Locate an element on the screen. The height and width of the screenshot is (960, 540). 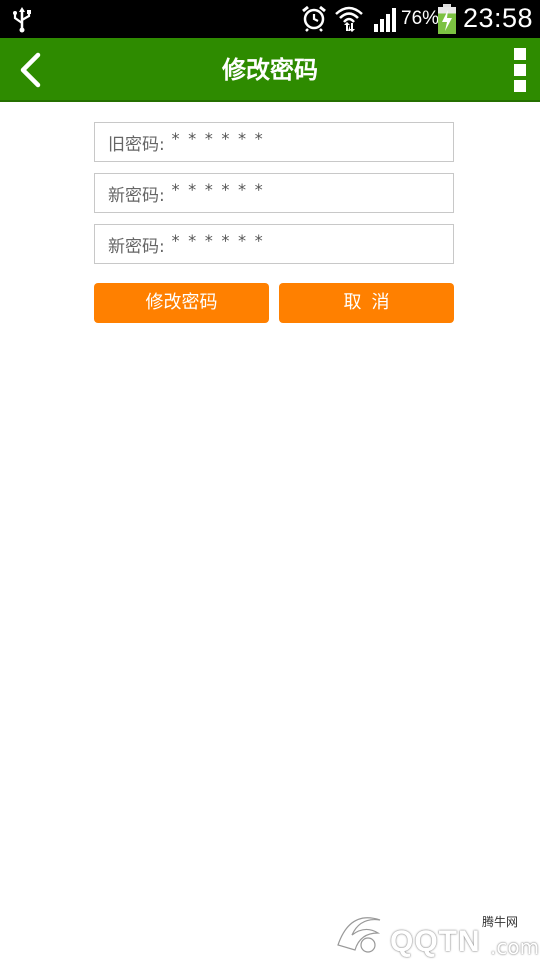
app-header: 修改密码 is located at coordinates (270, 70).